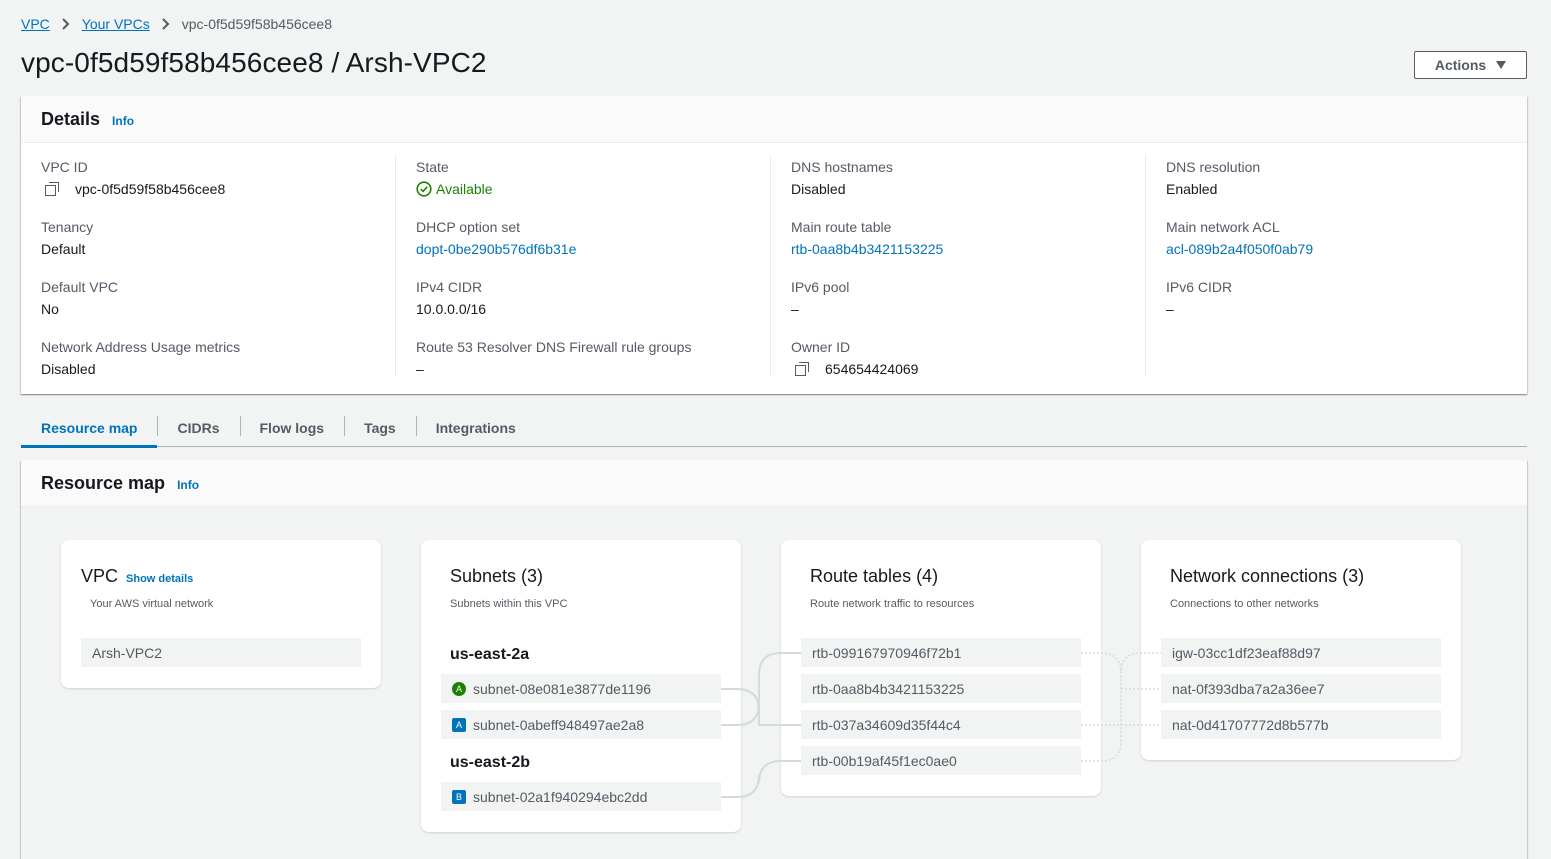  What do you see at coordinates (941, 760) in the screenshot?
I see `route-table-item: rtb-00b19af45f1ec0ae0` at bounding box center [941, 760].